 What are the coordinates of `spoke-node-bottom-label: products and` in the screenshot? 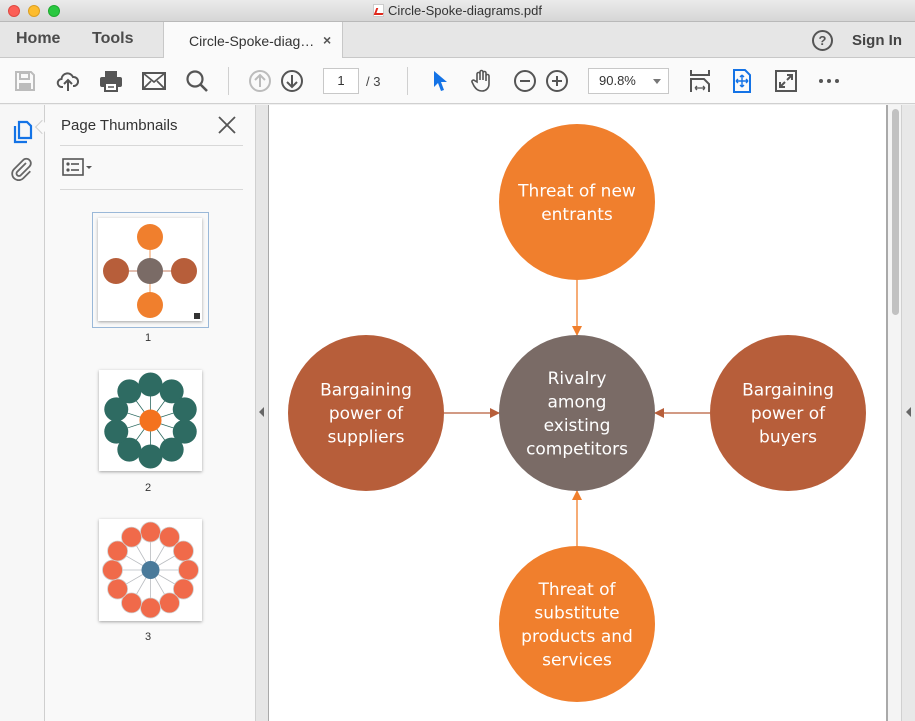 It's located at (577, 637).